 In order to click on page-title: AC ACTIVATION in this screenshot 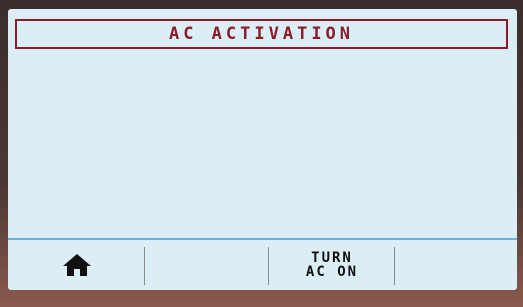, I will do `click(261, 34)`.